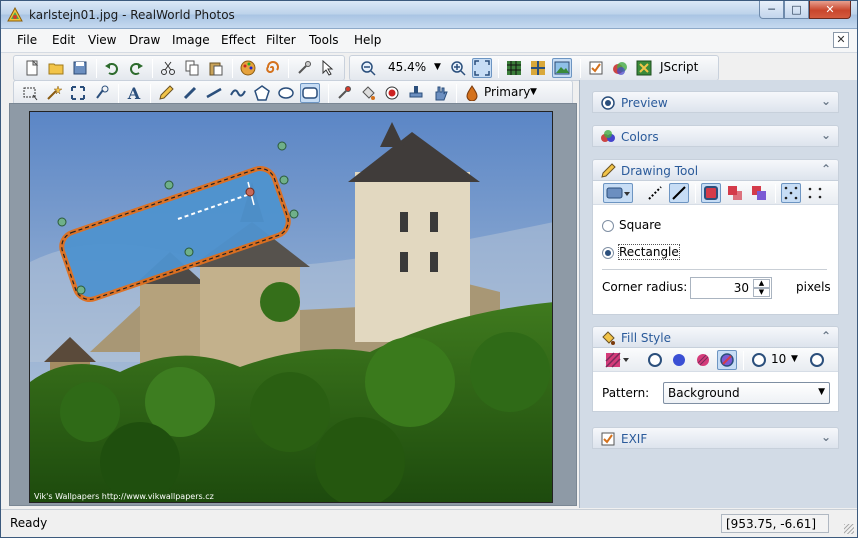 This screenshot has height=538, width=858. Describe the element at coordinates (771, 10) in the screenshot. I see `minimize-button: ─` at that location.